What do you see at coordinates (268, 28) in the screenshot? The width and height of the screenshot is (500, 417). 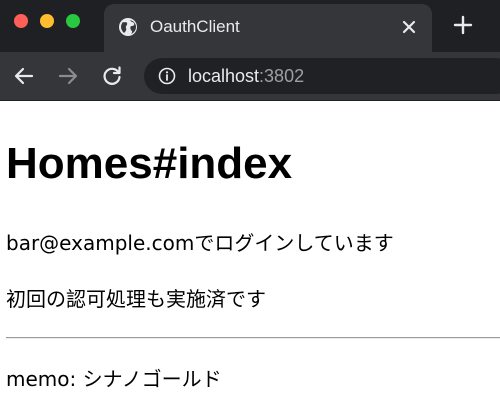 I see `tab-active: OauthClient` at bounding box center [268, 28].